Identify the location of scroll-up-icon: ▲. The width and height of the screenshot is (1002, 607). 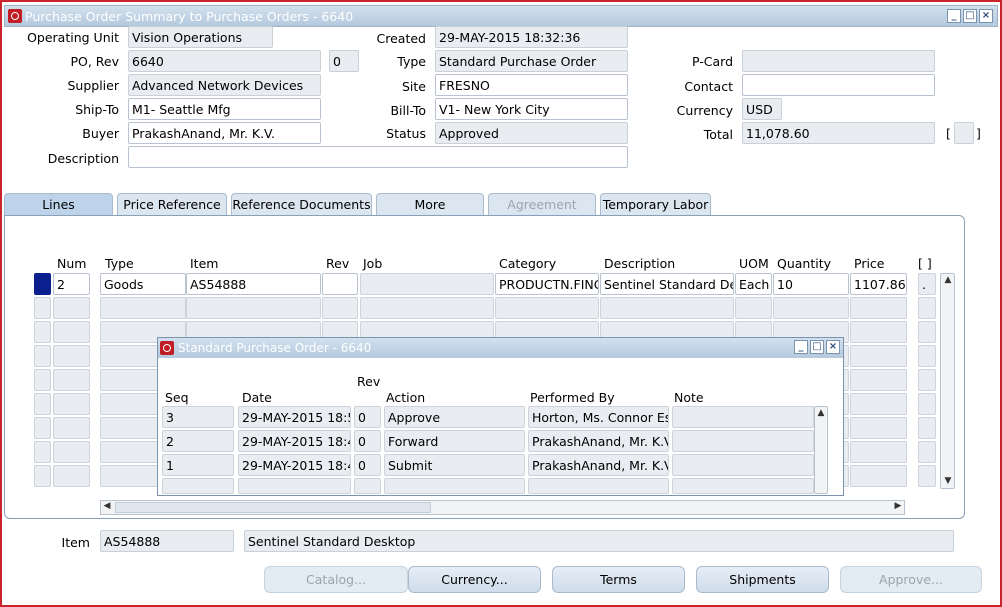
(948, 280).